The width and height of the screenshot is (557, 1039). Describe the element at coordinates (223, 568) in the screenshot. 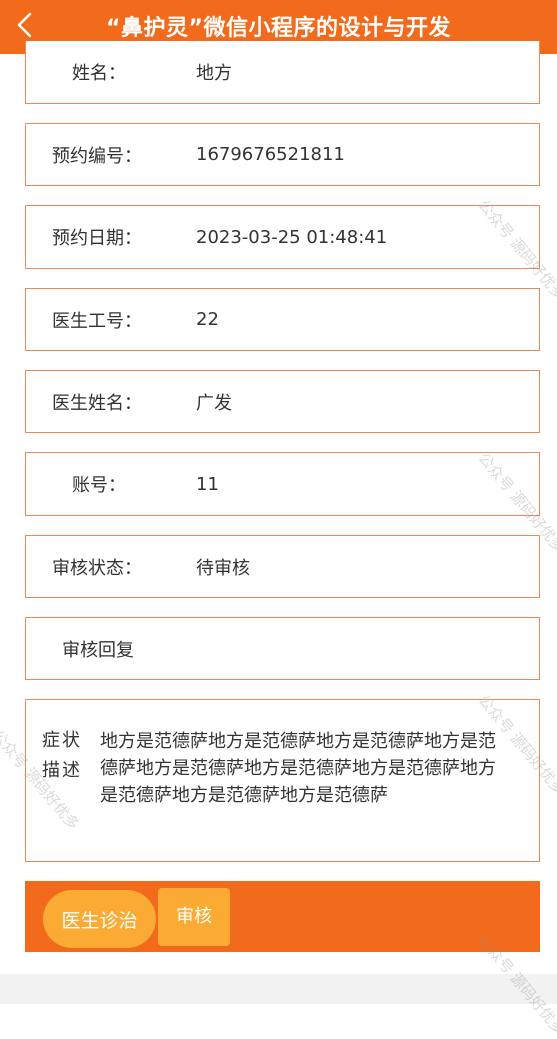

I see `field-review-status-value: 待审核` at that location.